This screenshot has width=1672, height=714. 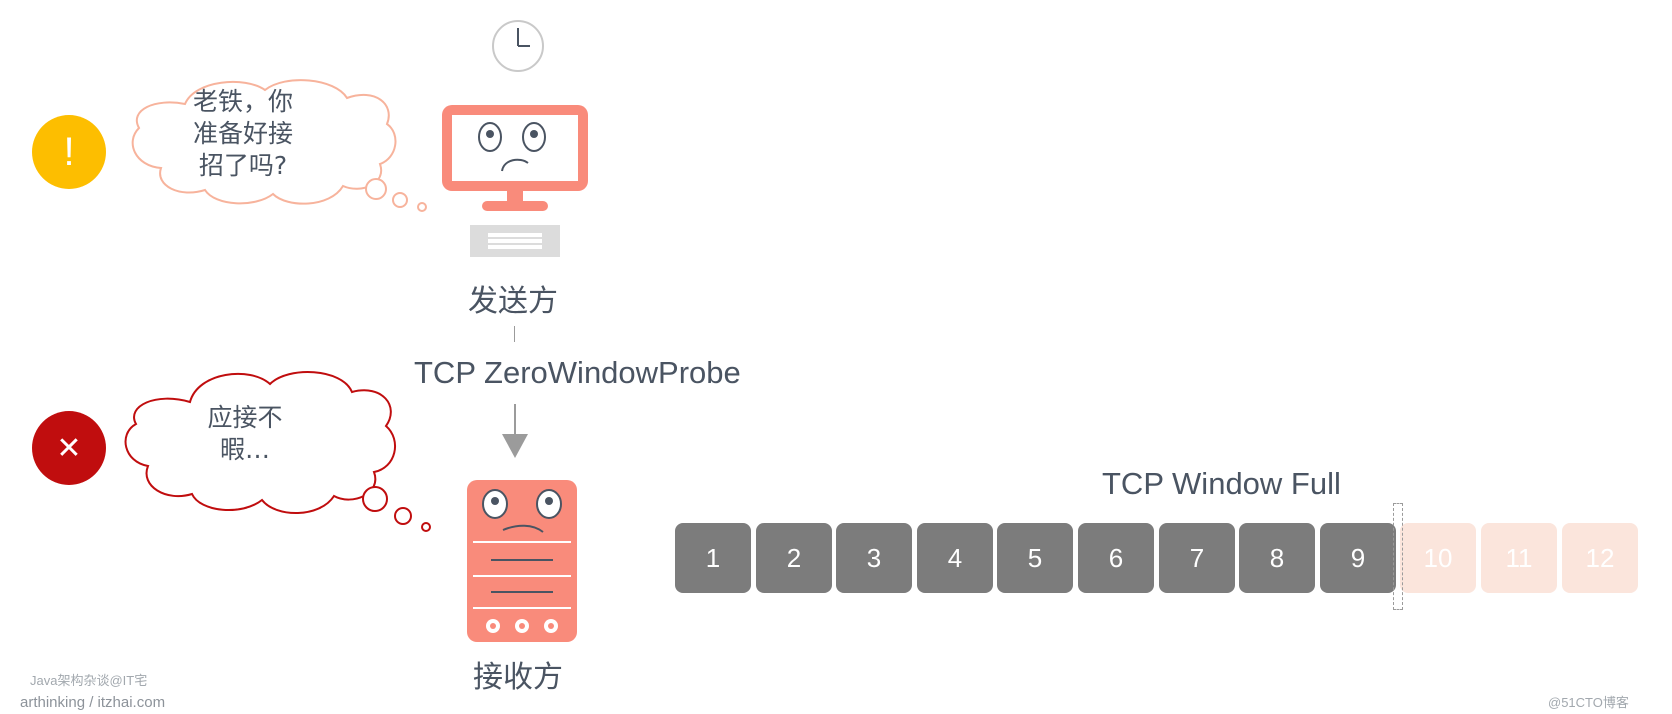 I want to click on window-title: TCP Window Full, so click(x=1221, y=483).